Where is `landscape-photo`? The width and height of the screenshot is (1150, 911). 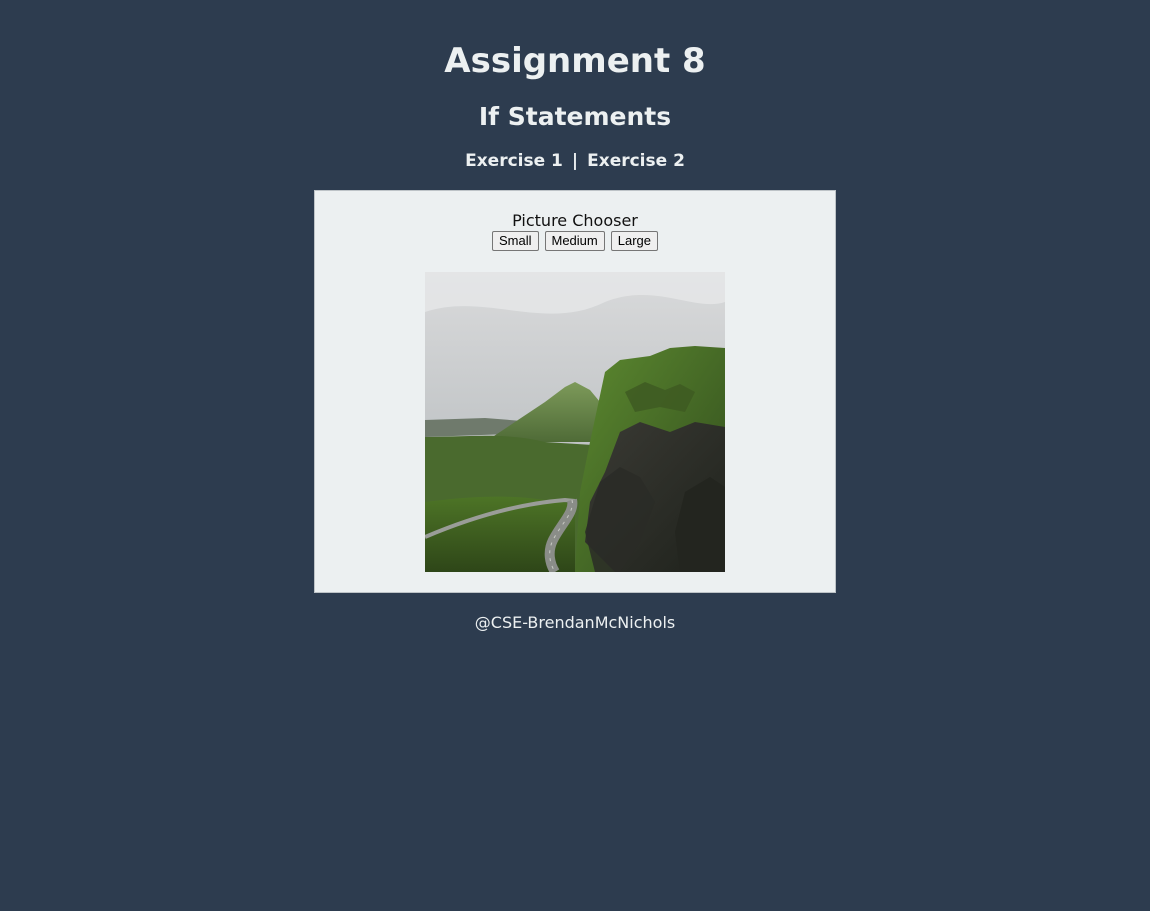 landscape-photo is located at coordinates (575, 422).